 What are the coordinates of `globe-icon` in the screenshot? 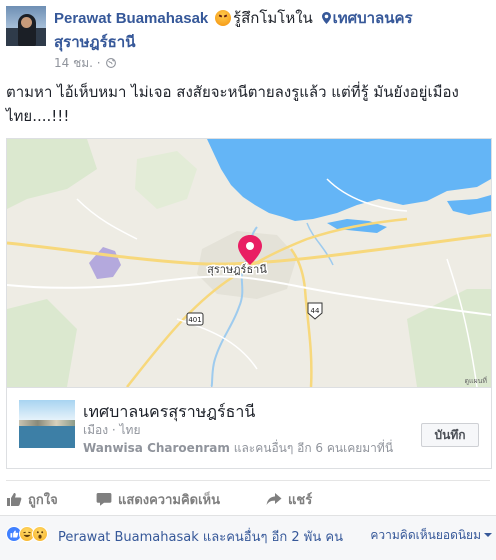 It's located at (111, 63).